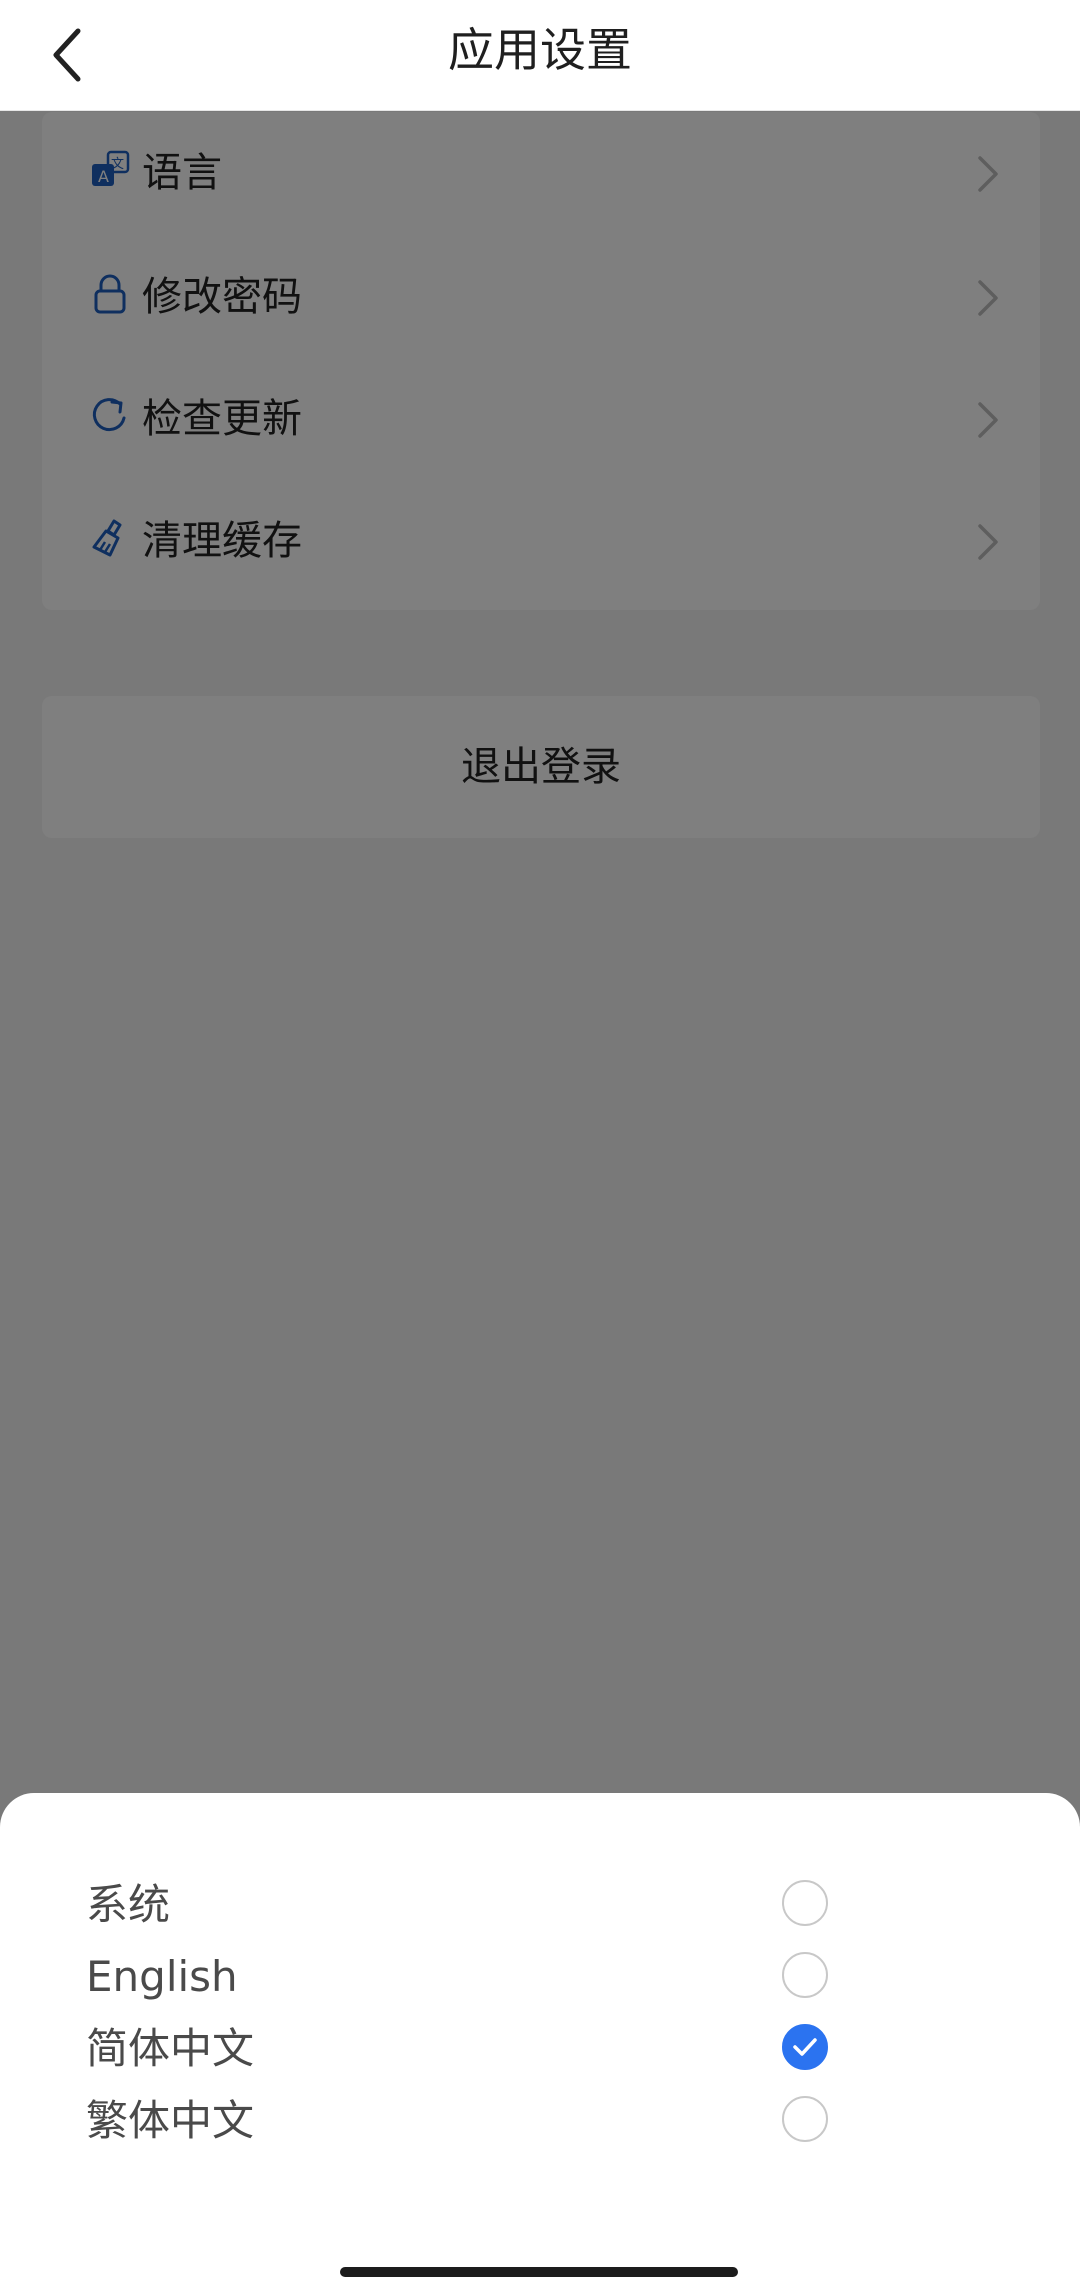 This screenshot has width=1080, height=2294. I want to click on radio-button-checked, so click(805, 2047).